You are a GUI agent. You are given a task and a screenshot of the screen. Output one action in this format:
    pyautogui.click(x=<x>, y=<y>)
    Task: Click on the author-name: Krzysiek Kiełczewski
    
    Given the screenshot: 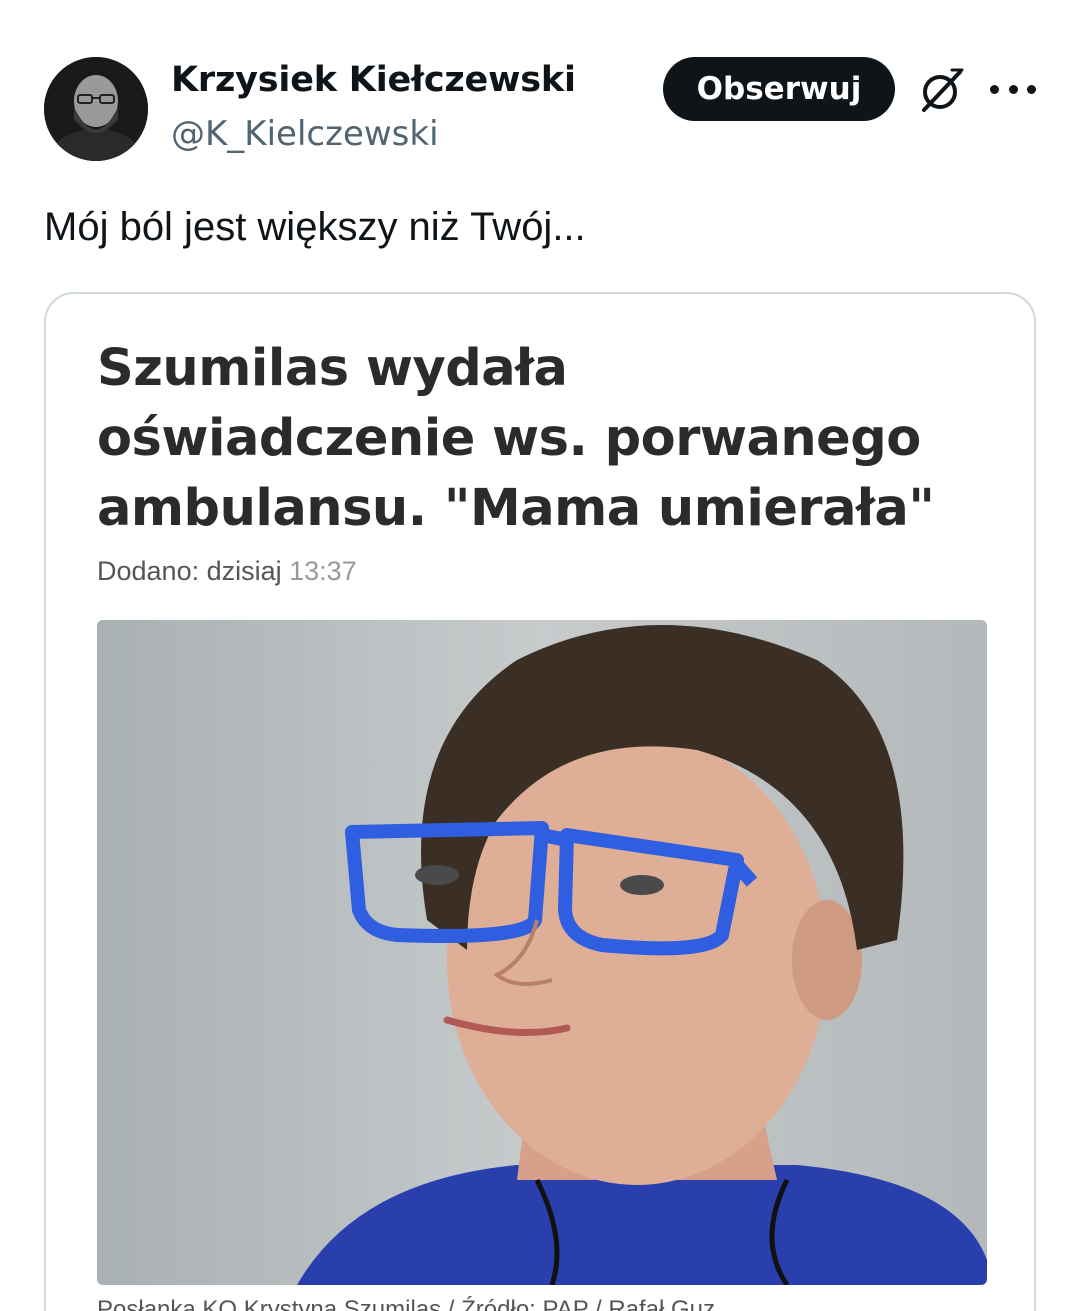 What is the action you would take?
    pyautogui.click(x=373, y=80)
    